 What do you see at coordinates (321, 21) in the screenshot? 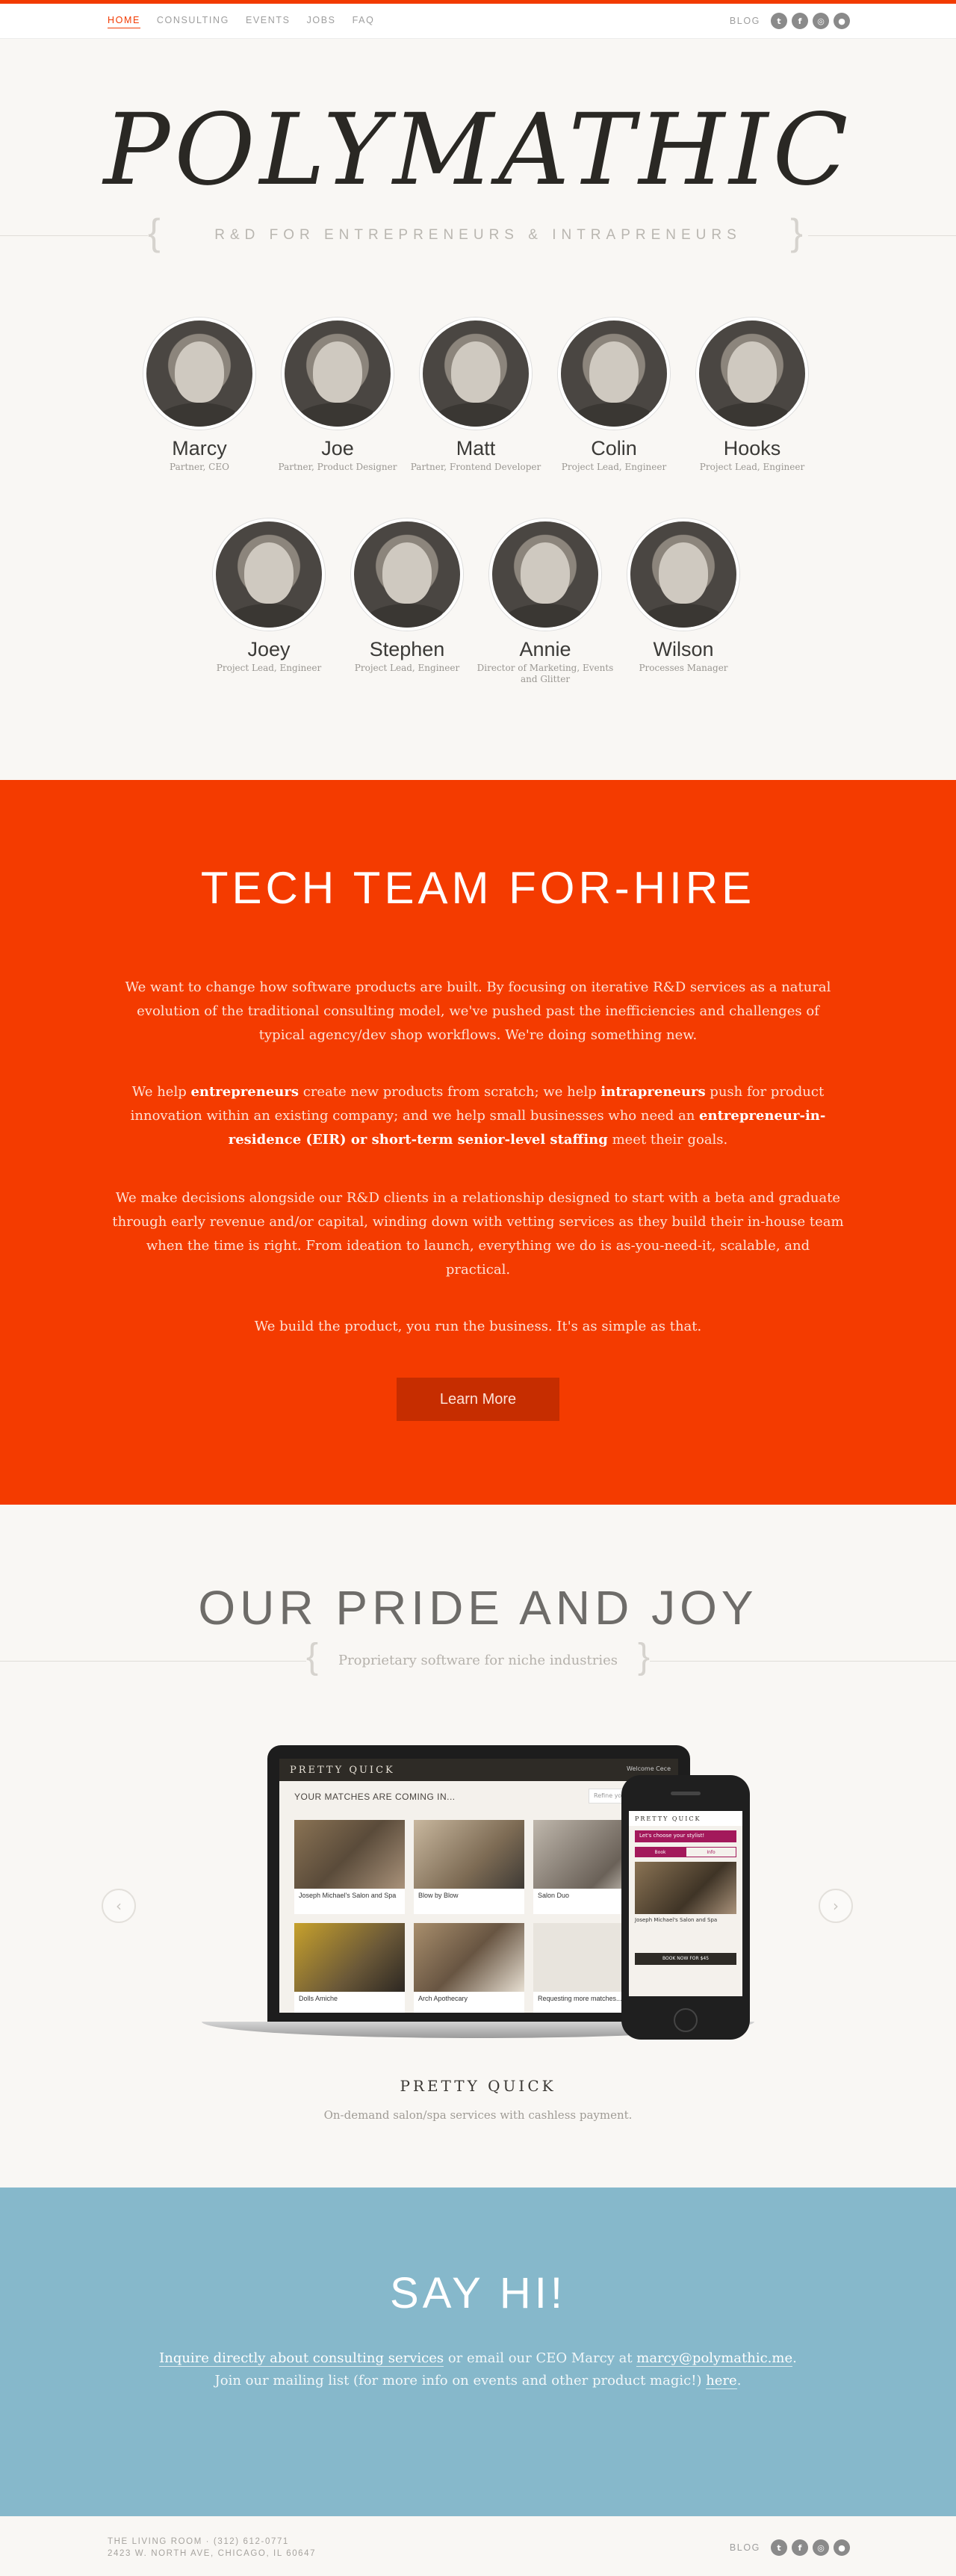
I see `nav-jobs: JOBS` at bounding box center [321, 21].